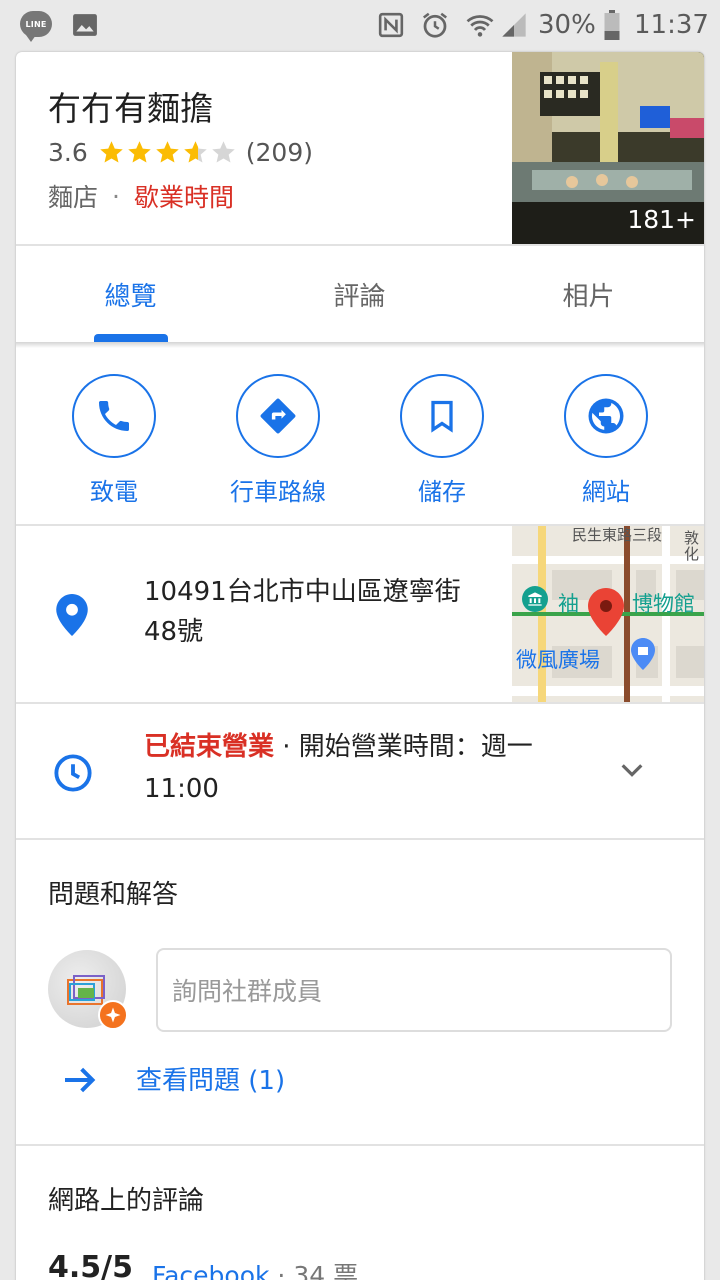  Describe the element at coordinates (131, 338) in the screenshot. I see `tab-indicator` at that location.